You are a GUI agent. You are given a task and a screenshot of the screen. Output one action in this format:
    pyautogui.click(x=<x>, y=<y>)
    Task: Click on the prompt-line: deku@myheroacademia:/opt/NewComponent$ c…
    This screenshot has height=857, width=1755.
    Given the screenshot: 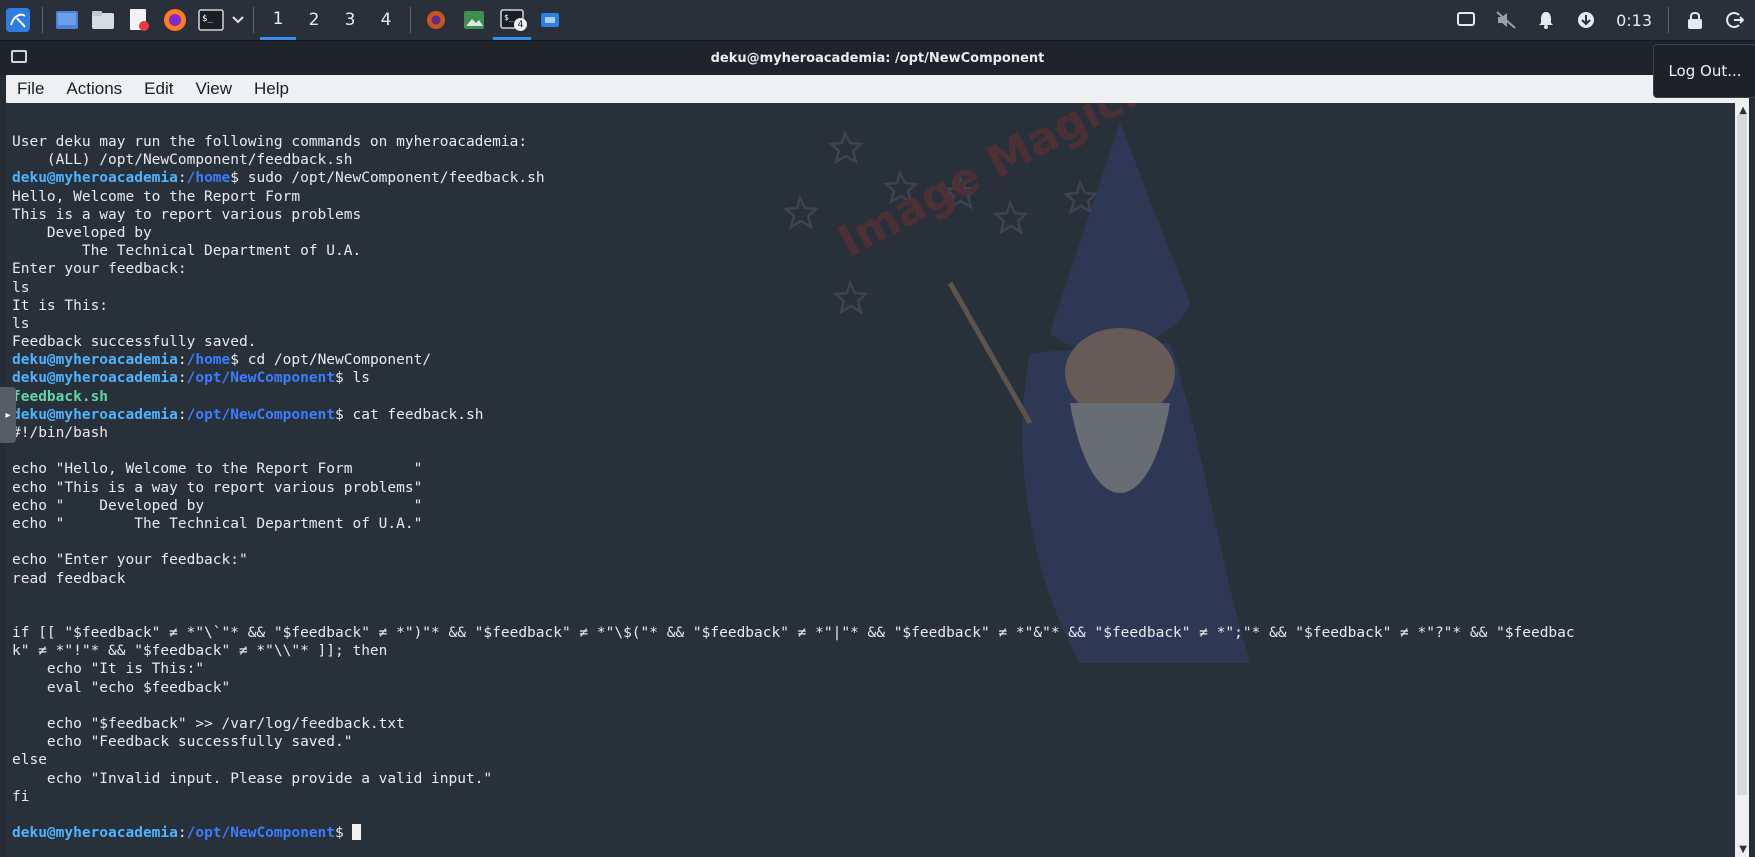 What is the action you would take?
    pyautogui.click(x=248, y=414)
    